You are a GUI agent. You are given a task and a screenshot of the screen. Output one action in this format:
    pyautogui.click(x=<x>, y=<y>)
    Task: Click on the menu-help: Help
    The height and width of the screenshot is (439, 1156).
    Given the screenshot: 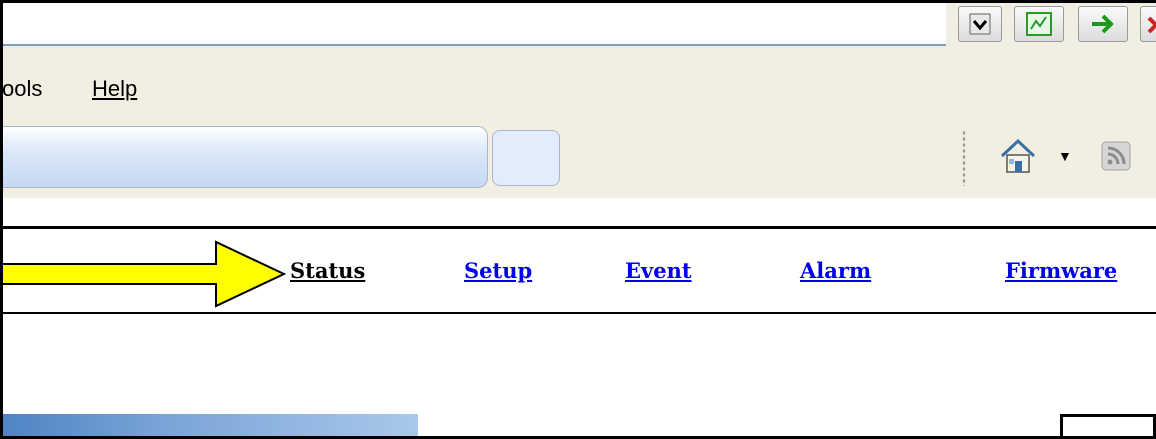 What is the action you would take?
    pyautogui.click(x=114, y=89)
    